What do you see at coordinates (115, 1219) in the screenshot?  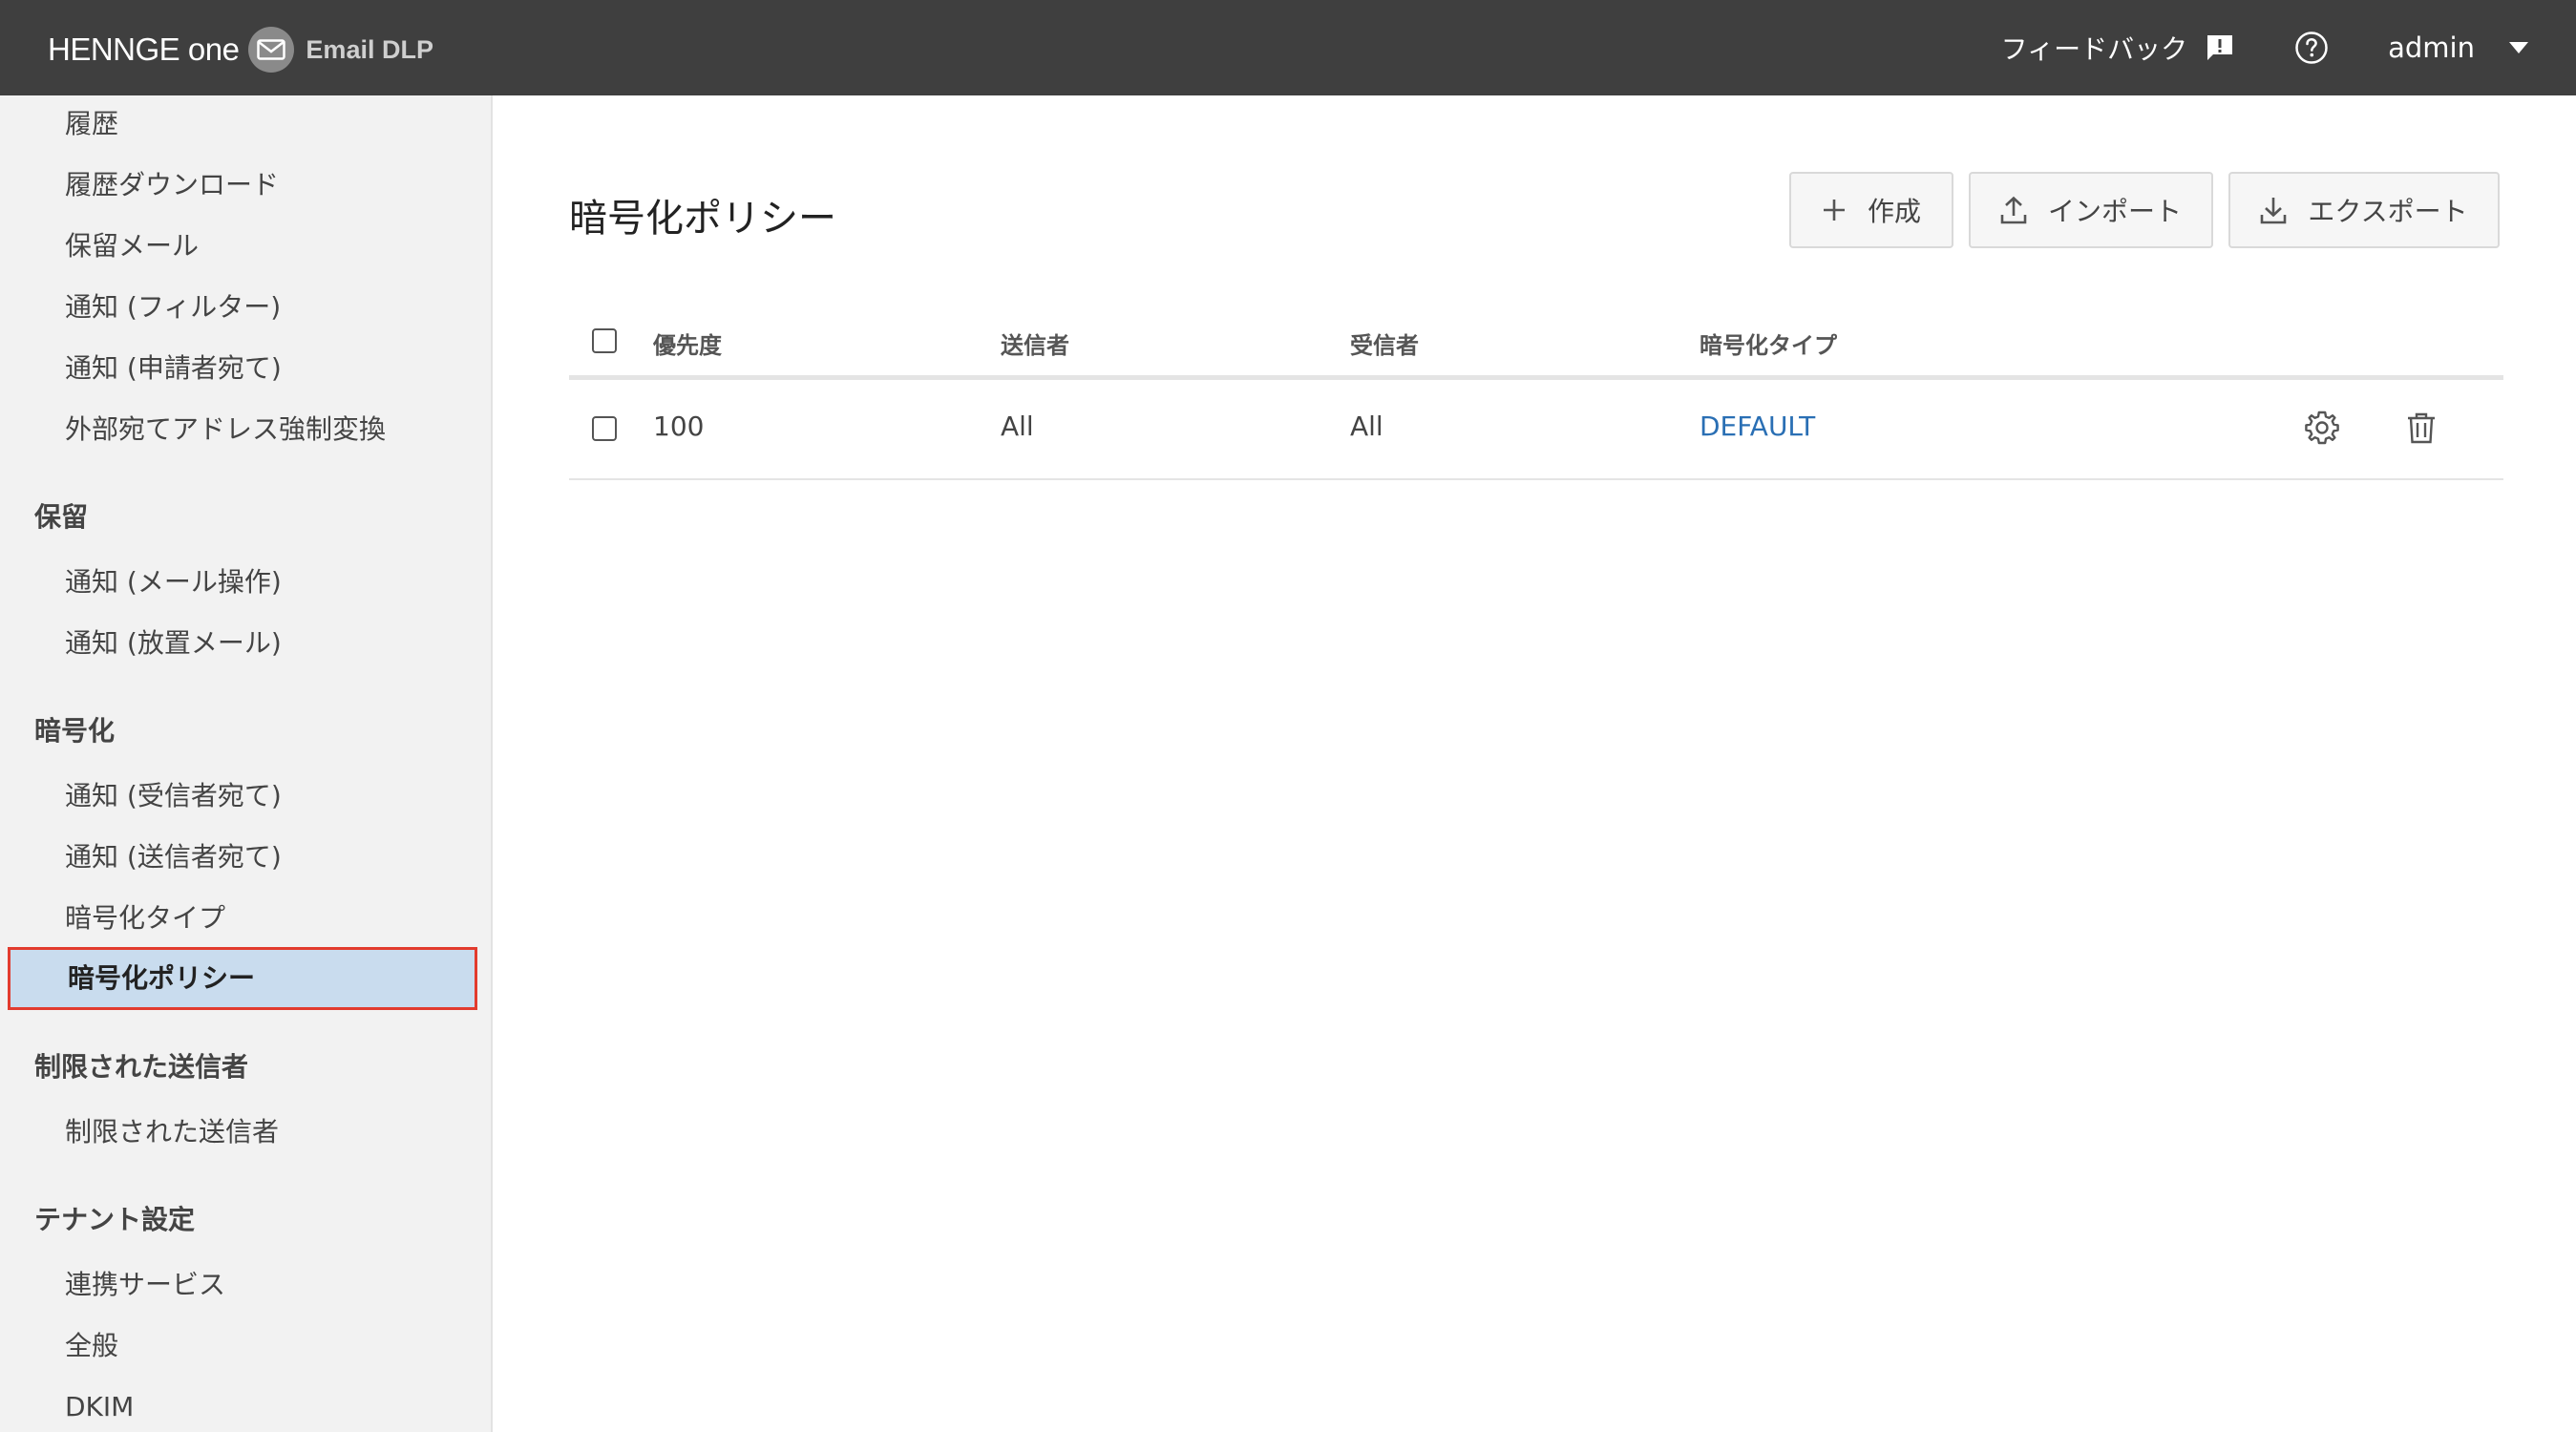 I see `sidebar-heading-tenant-settings: テナント設定` at bounding box center [115, 1219].